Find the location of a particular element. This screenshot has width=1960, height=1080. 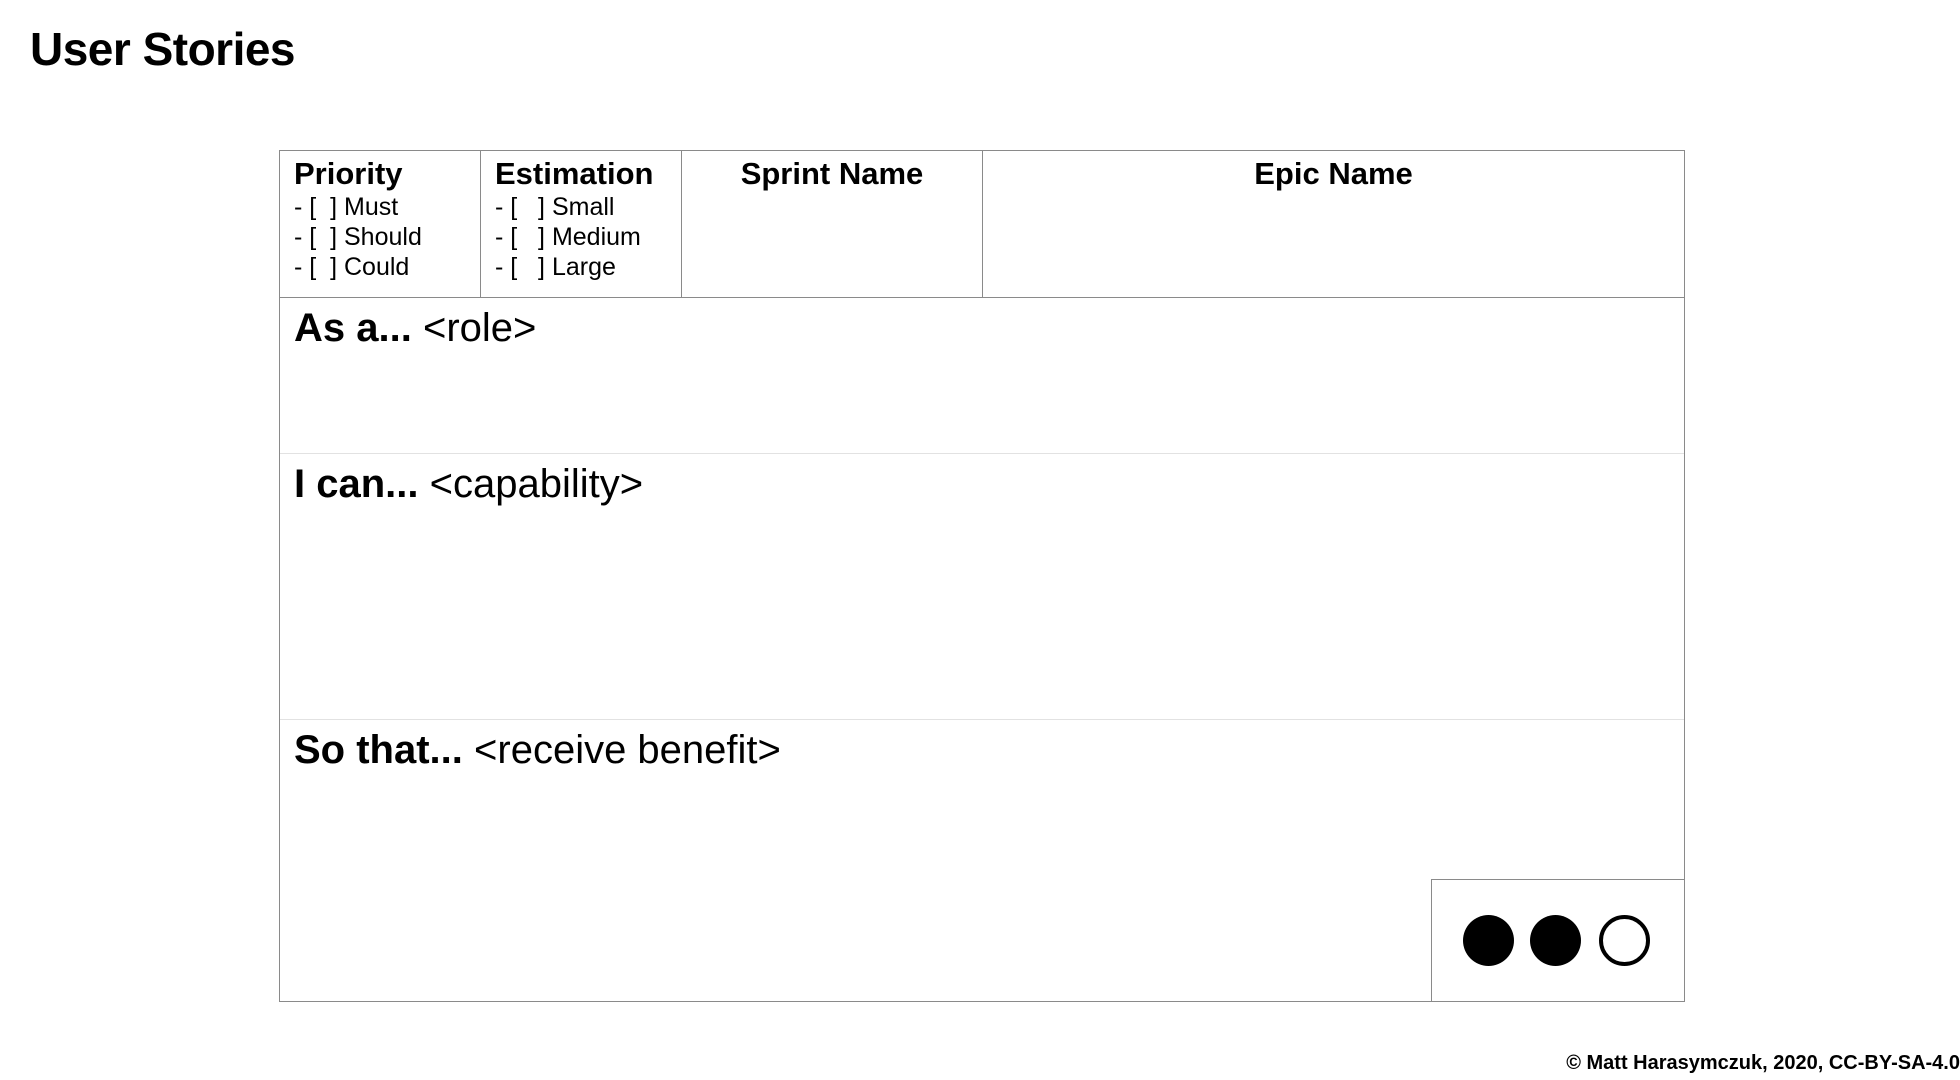

sprint-name-cell: Sprint Name is located at coordinates (832, 224).